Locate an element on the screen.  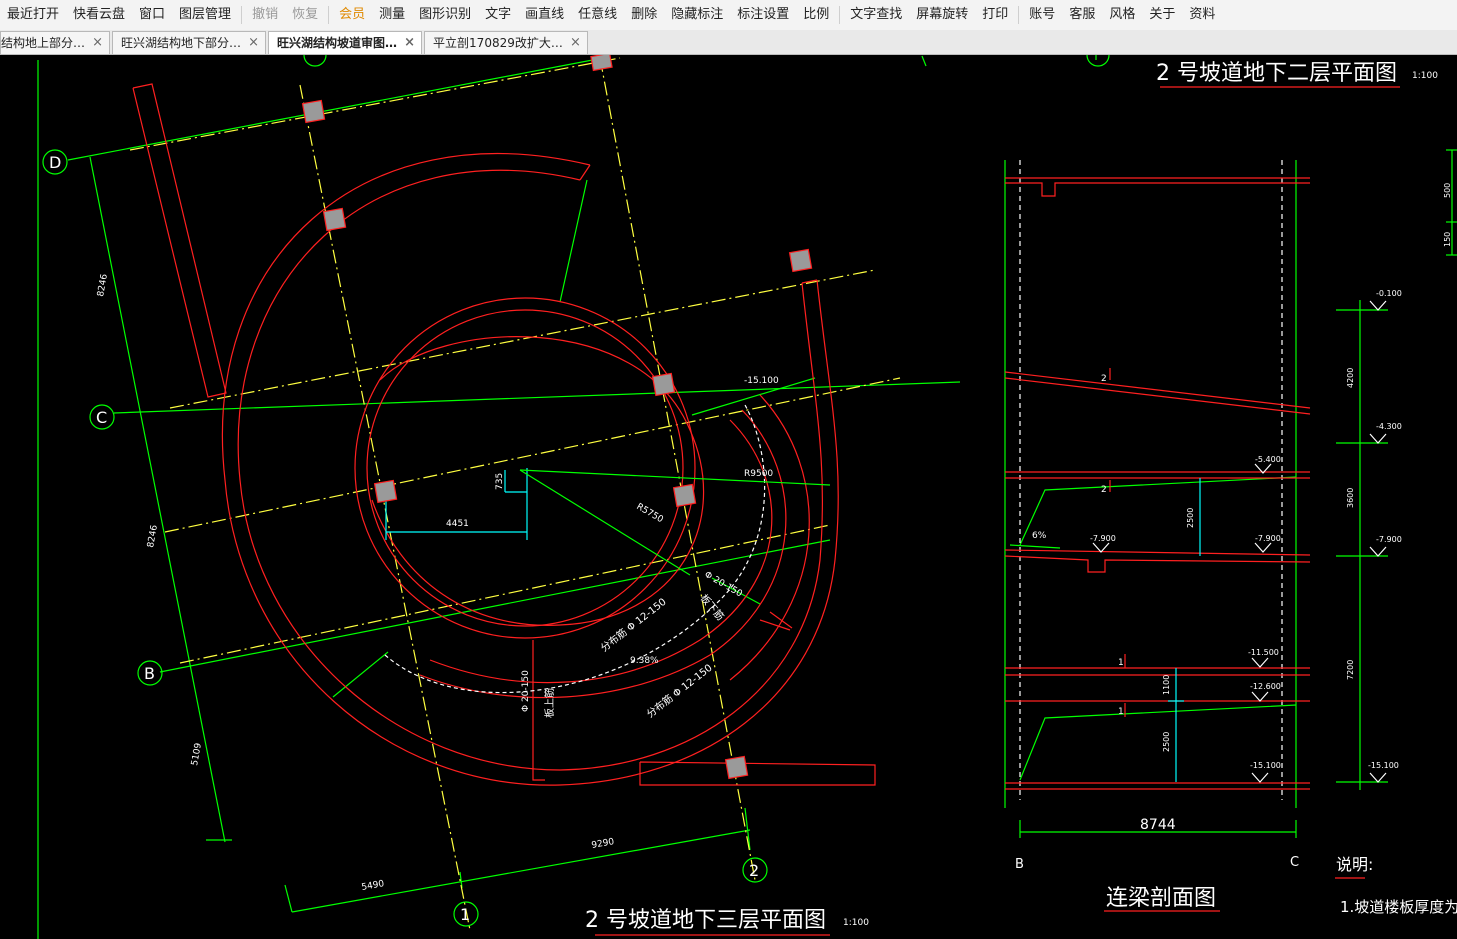
dim-7200: 7200 is located at coordinates (1350, 670).